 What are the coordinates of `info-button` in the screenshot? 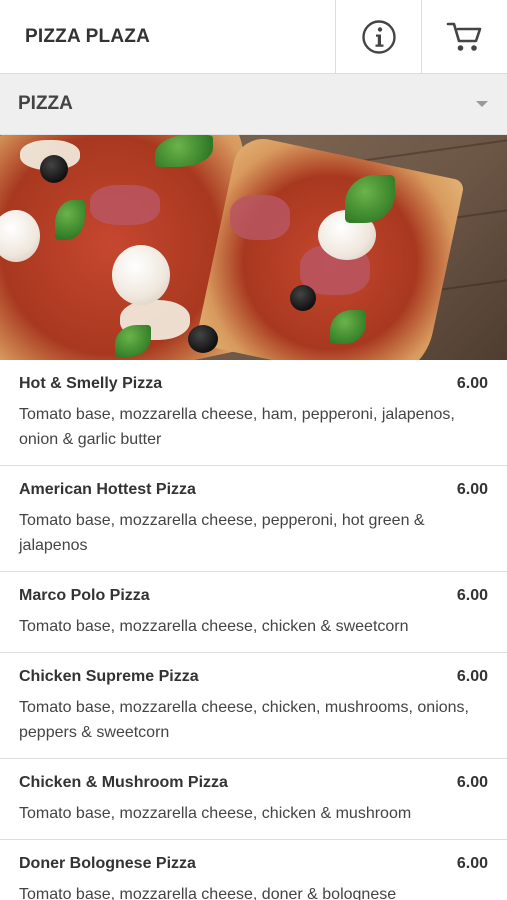 It's located at (378, 36).